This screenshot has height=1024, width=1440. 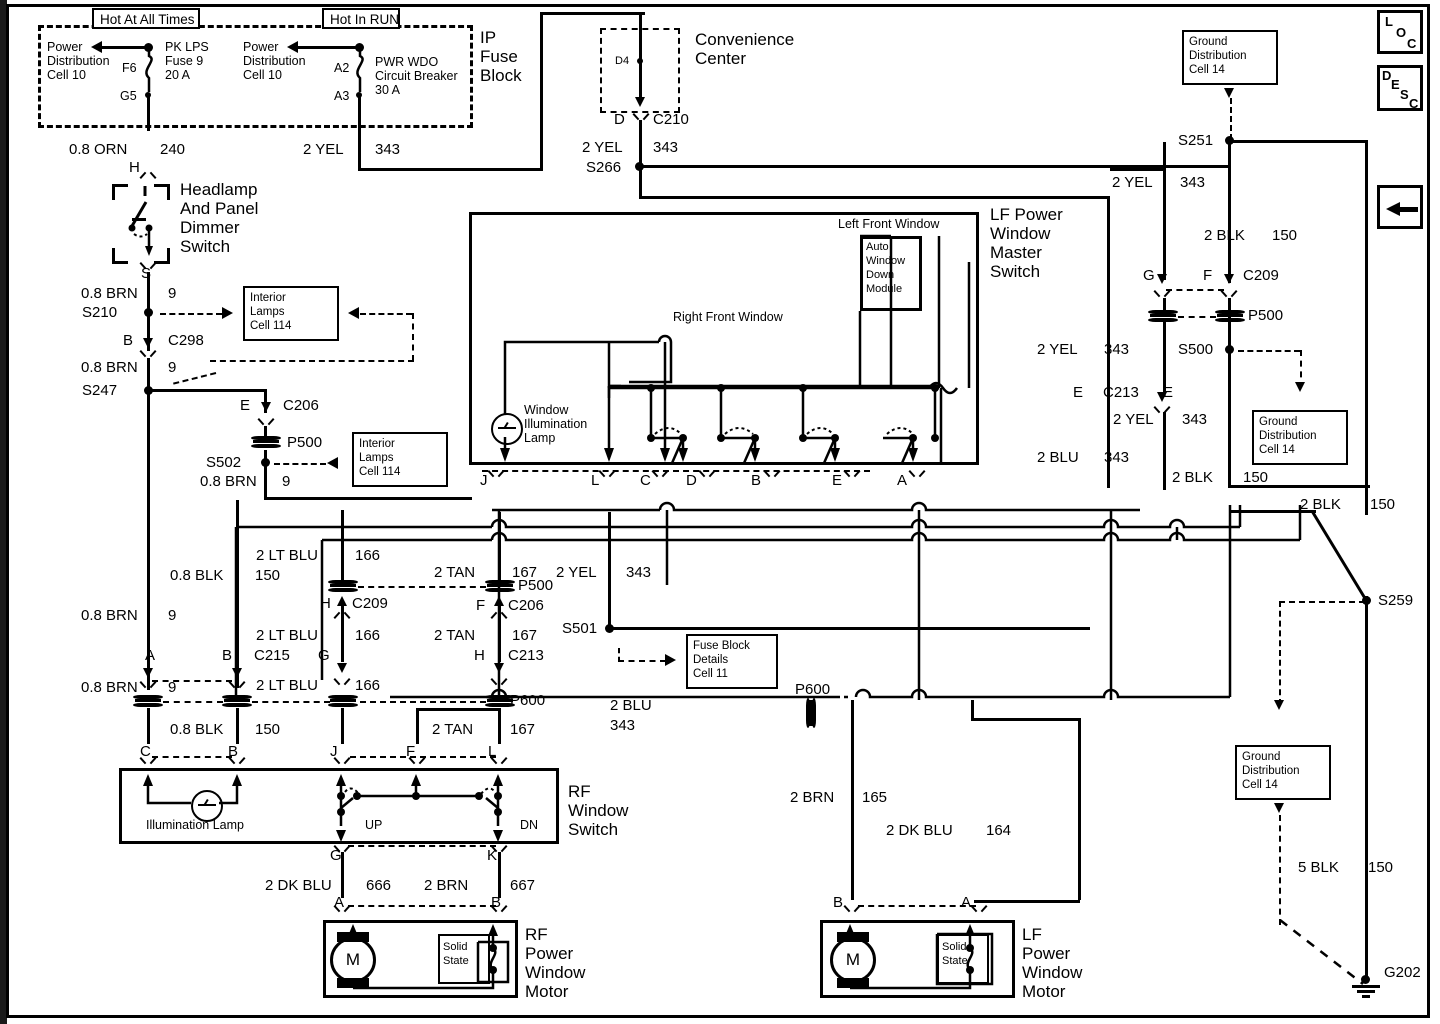 I want to click on hot-in-run-box: Hot In RUN, so click(x=361, y=18).